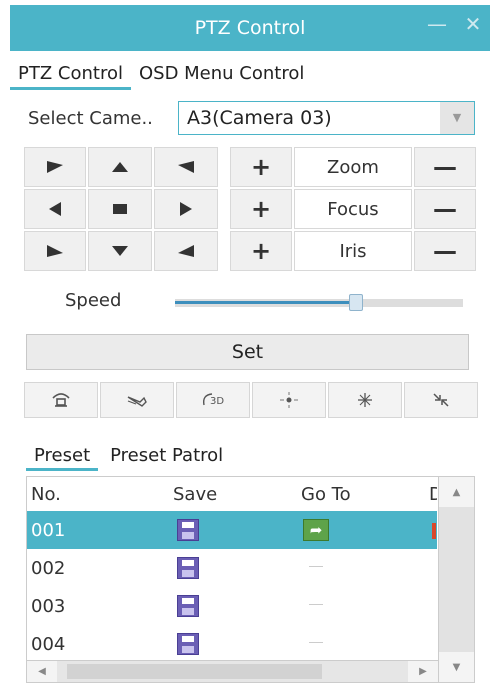  I want to click on focus-far-button: —, so click(445, 209).